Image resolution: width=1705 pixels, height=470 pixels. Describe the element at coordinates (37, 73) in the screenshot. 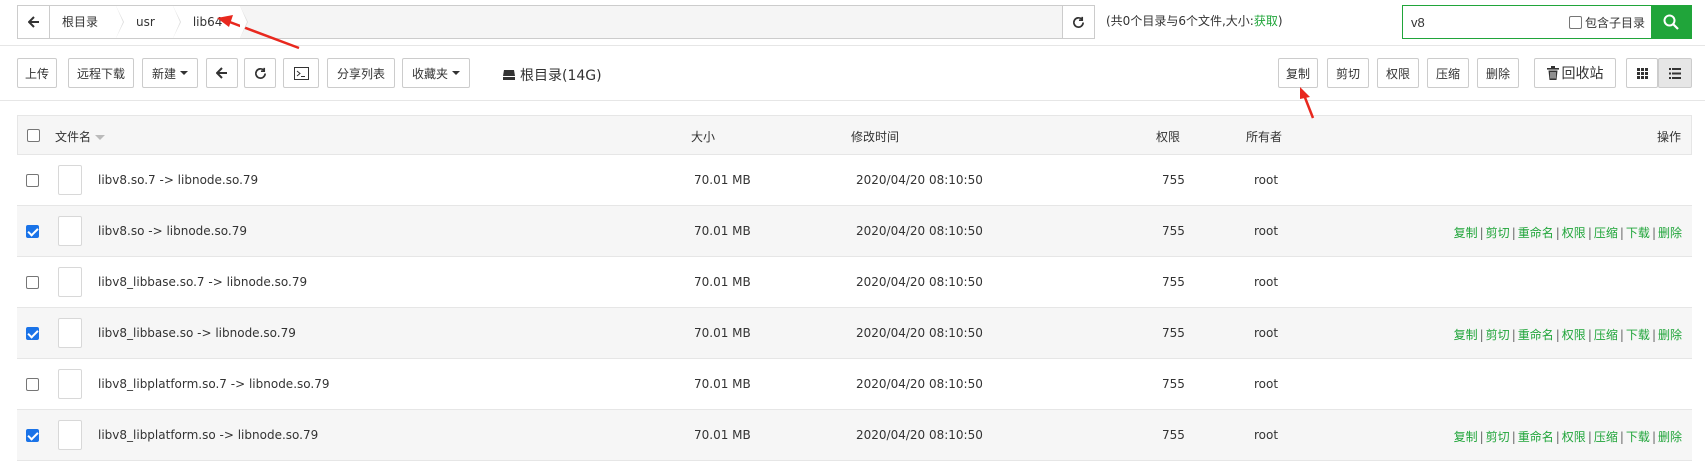

I see `upload-button: 上传` at that location.